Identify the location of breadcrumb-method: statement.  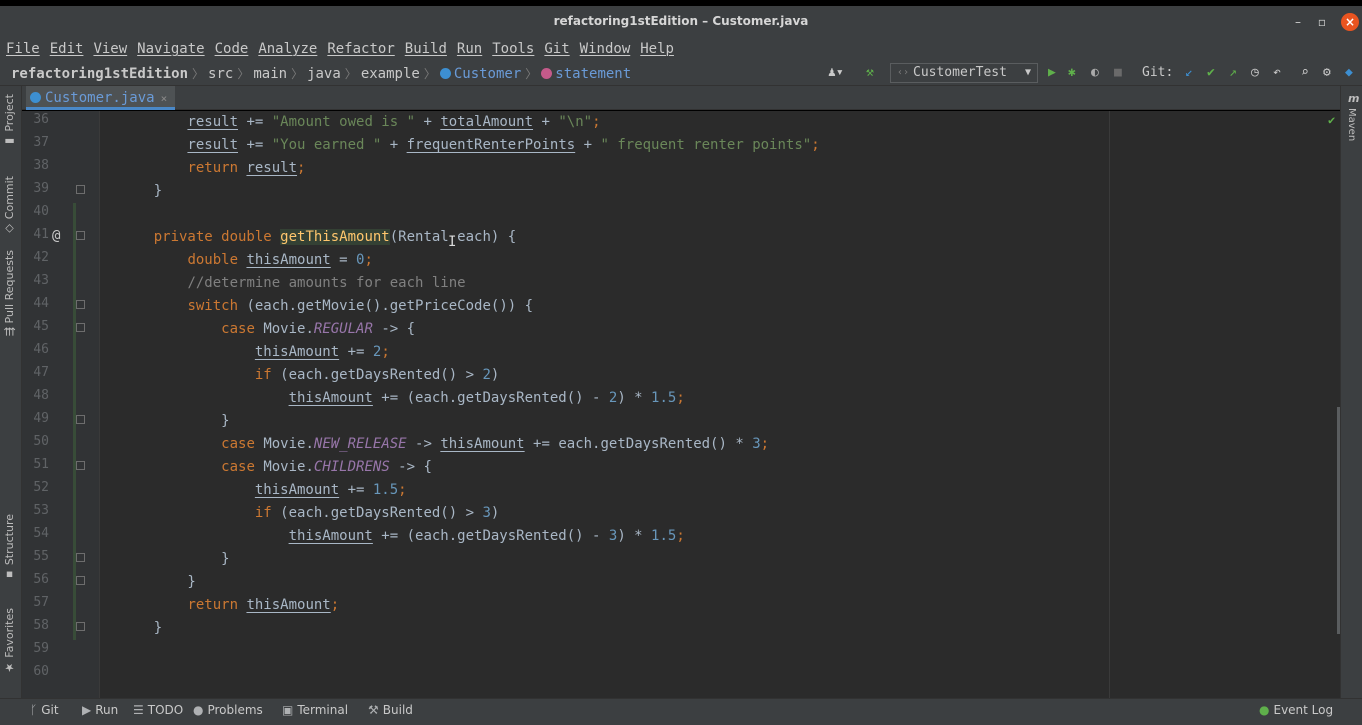
(593, 74).